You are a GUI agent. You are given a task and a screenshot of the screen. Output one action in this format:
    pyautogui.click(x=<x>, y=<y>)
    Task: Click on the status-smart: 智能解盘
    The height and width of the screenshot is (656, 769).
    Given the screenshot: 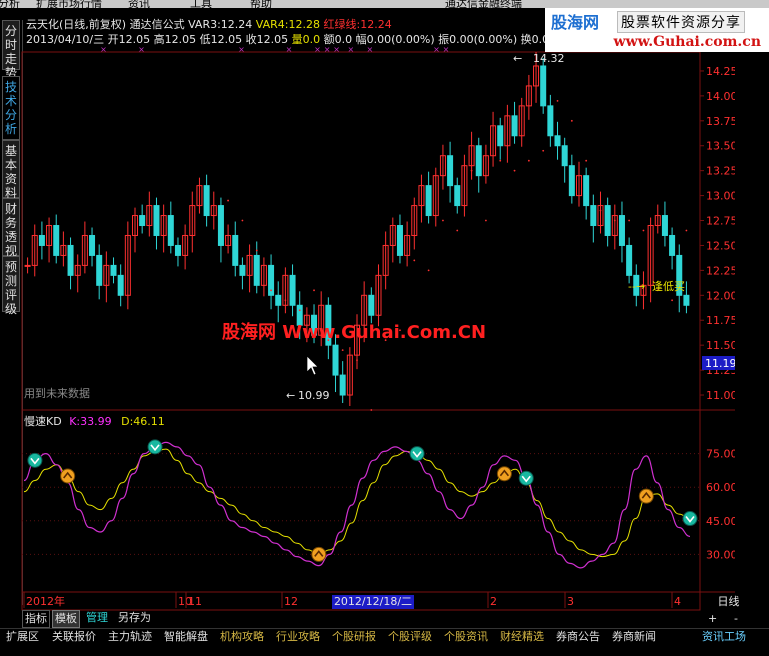 What is the action you would take?
    pyautogui.click(x=186, y=636)
    